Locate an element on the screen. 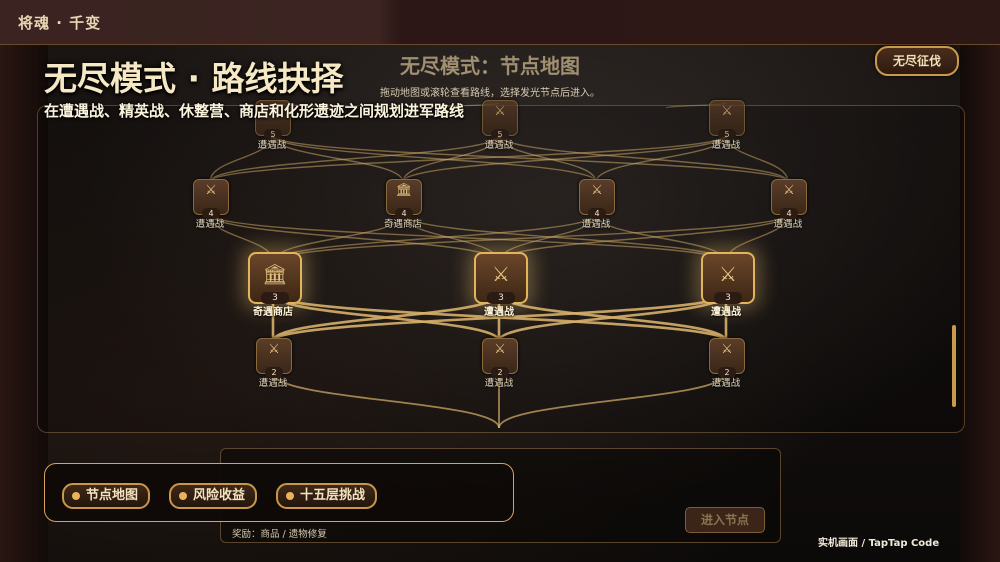 Image resolution: width=1000 pixels, height=562 pixels. tab-risk-reward: 风险收益 is located at coordinates (213, 496).